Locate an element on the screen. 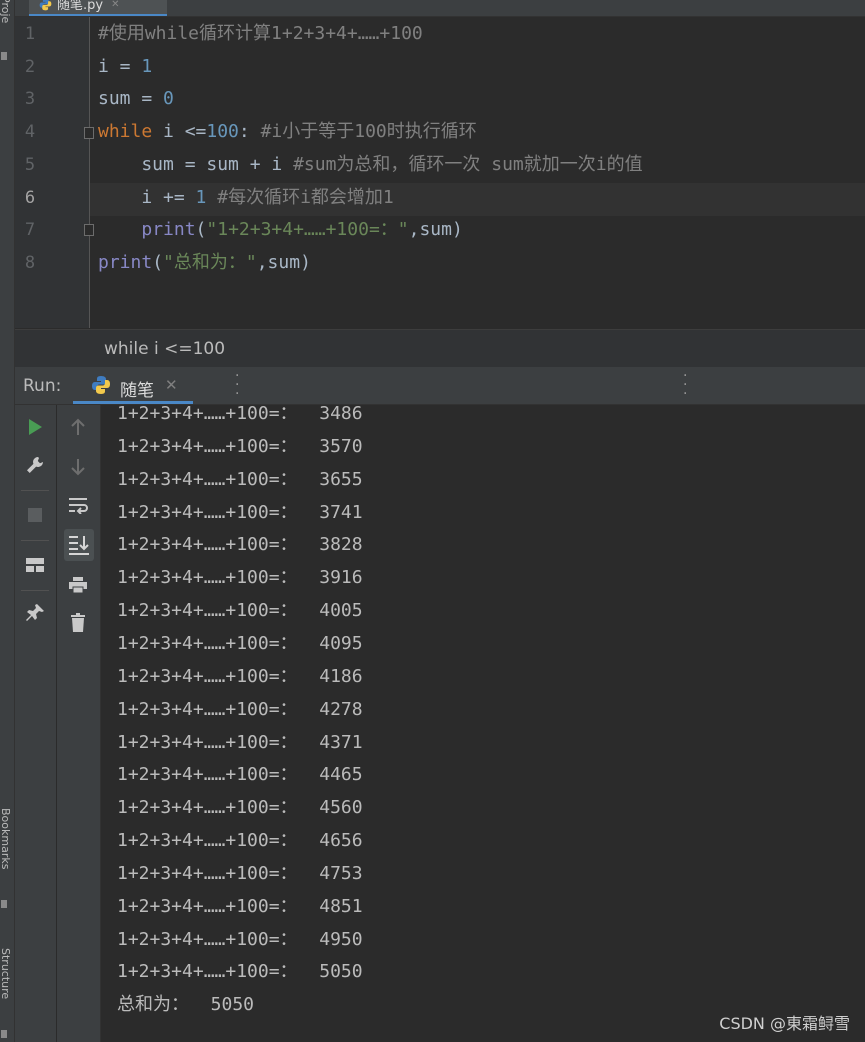  stop-icon is located at coordinates (35, 515).